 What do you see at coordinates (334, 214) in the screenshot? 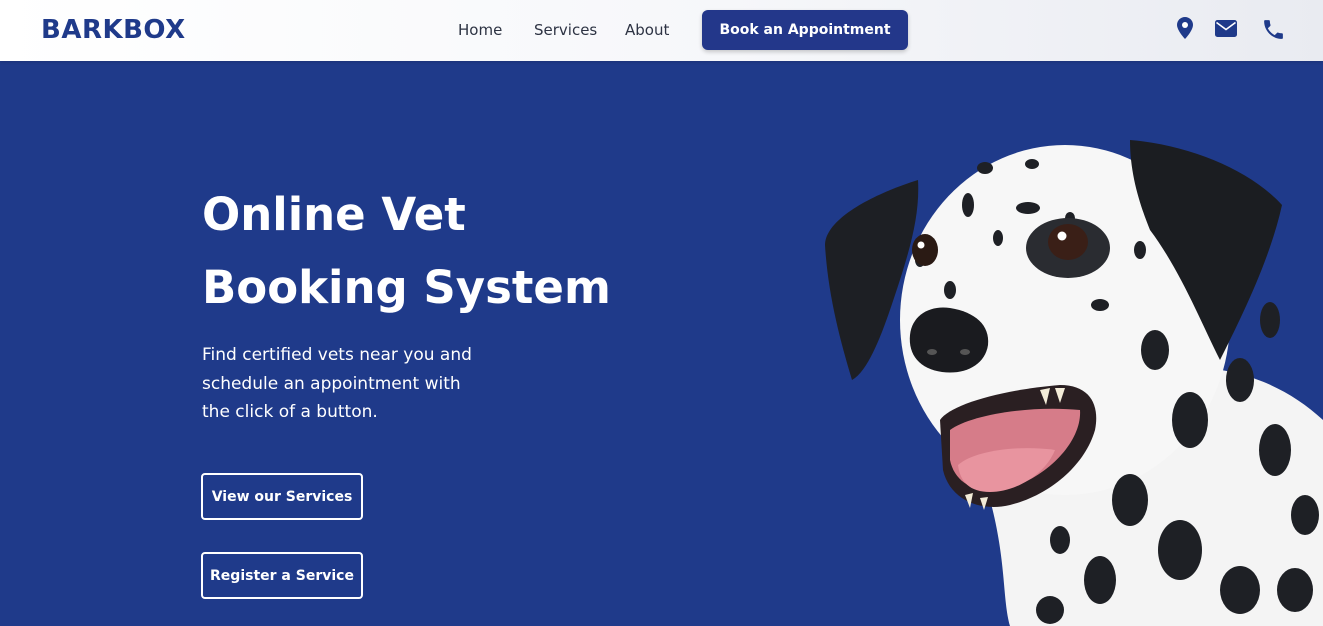
I see `hero-title-line-1: Online Vet` at bounding box center [334, 214].